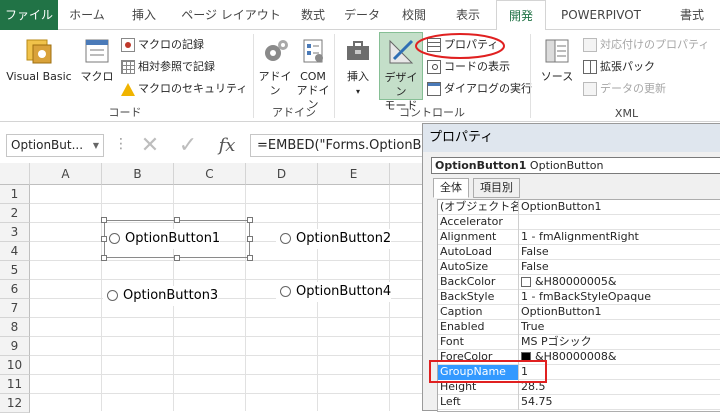 The width and height of the screenshot is (720, 413). What do you see at coordinates (401, 72) in the screenshot?
I see `design-mode-button: デザイン モード` at bounding box center [401, 72].